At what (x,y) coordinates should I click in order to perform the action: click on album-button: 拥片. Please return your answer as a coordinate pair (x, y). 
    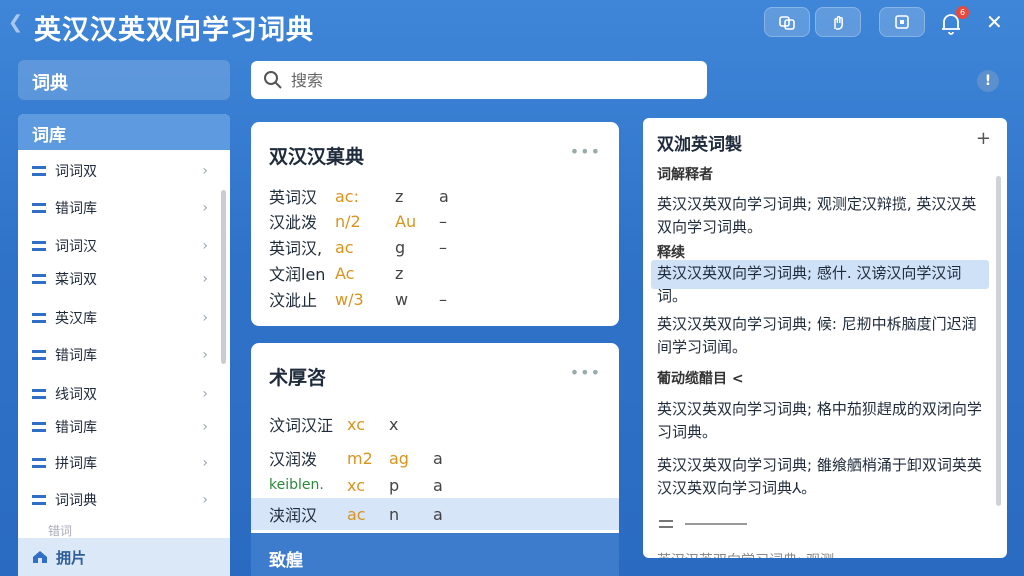
    Looking at the image, I should click on (124, 557).